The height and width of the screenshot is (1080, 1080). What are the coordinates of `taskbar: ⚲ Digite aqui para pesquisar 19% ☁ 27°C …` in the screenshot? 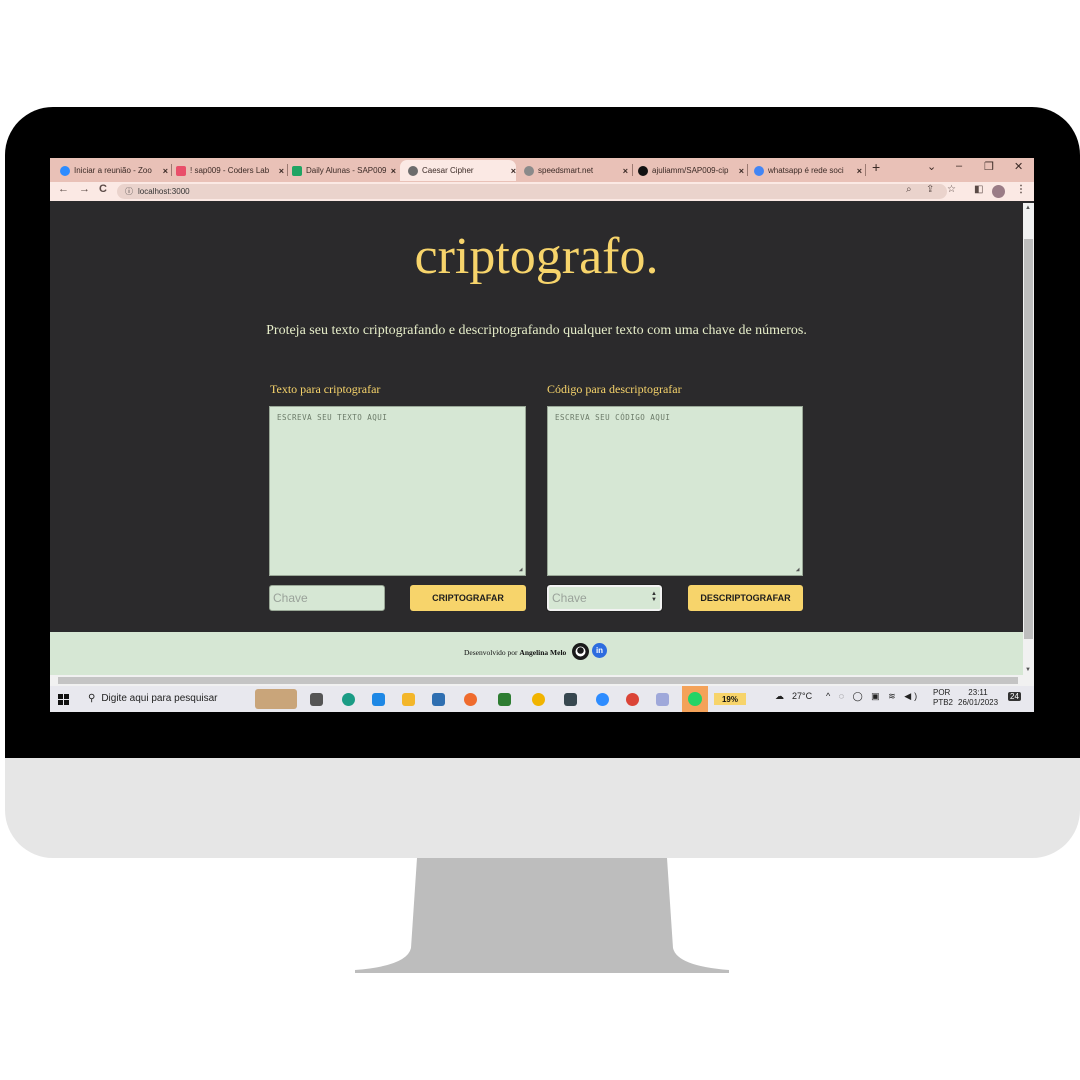 It's located at (542, 699).